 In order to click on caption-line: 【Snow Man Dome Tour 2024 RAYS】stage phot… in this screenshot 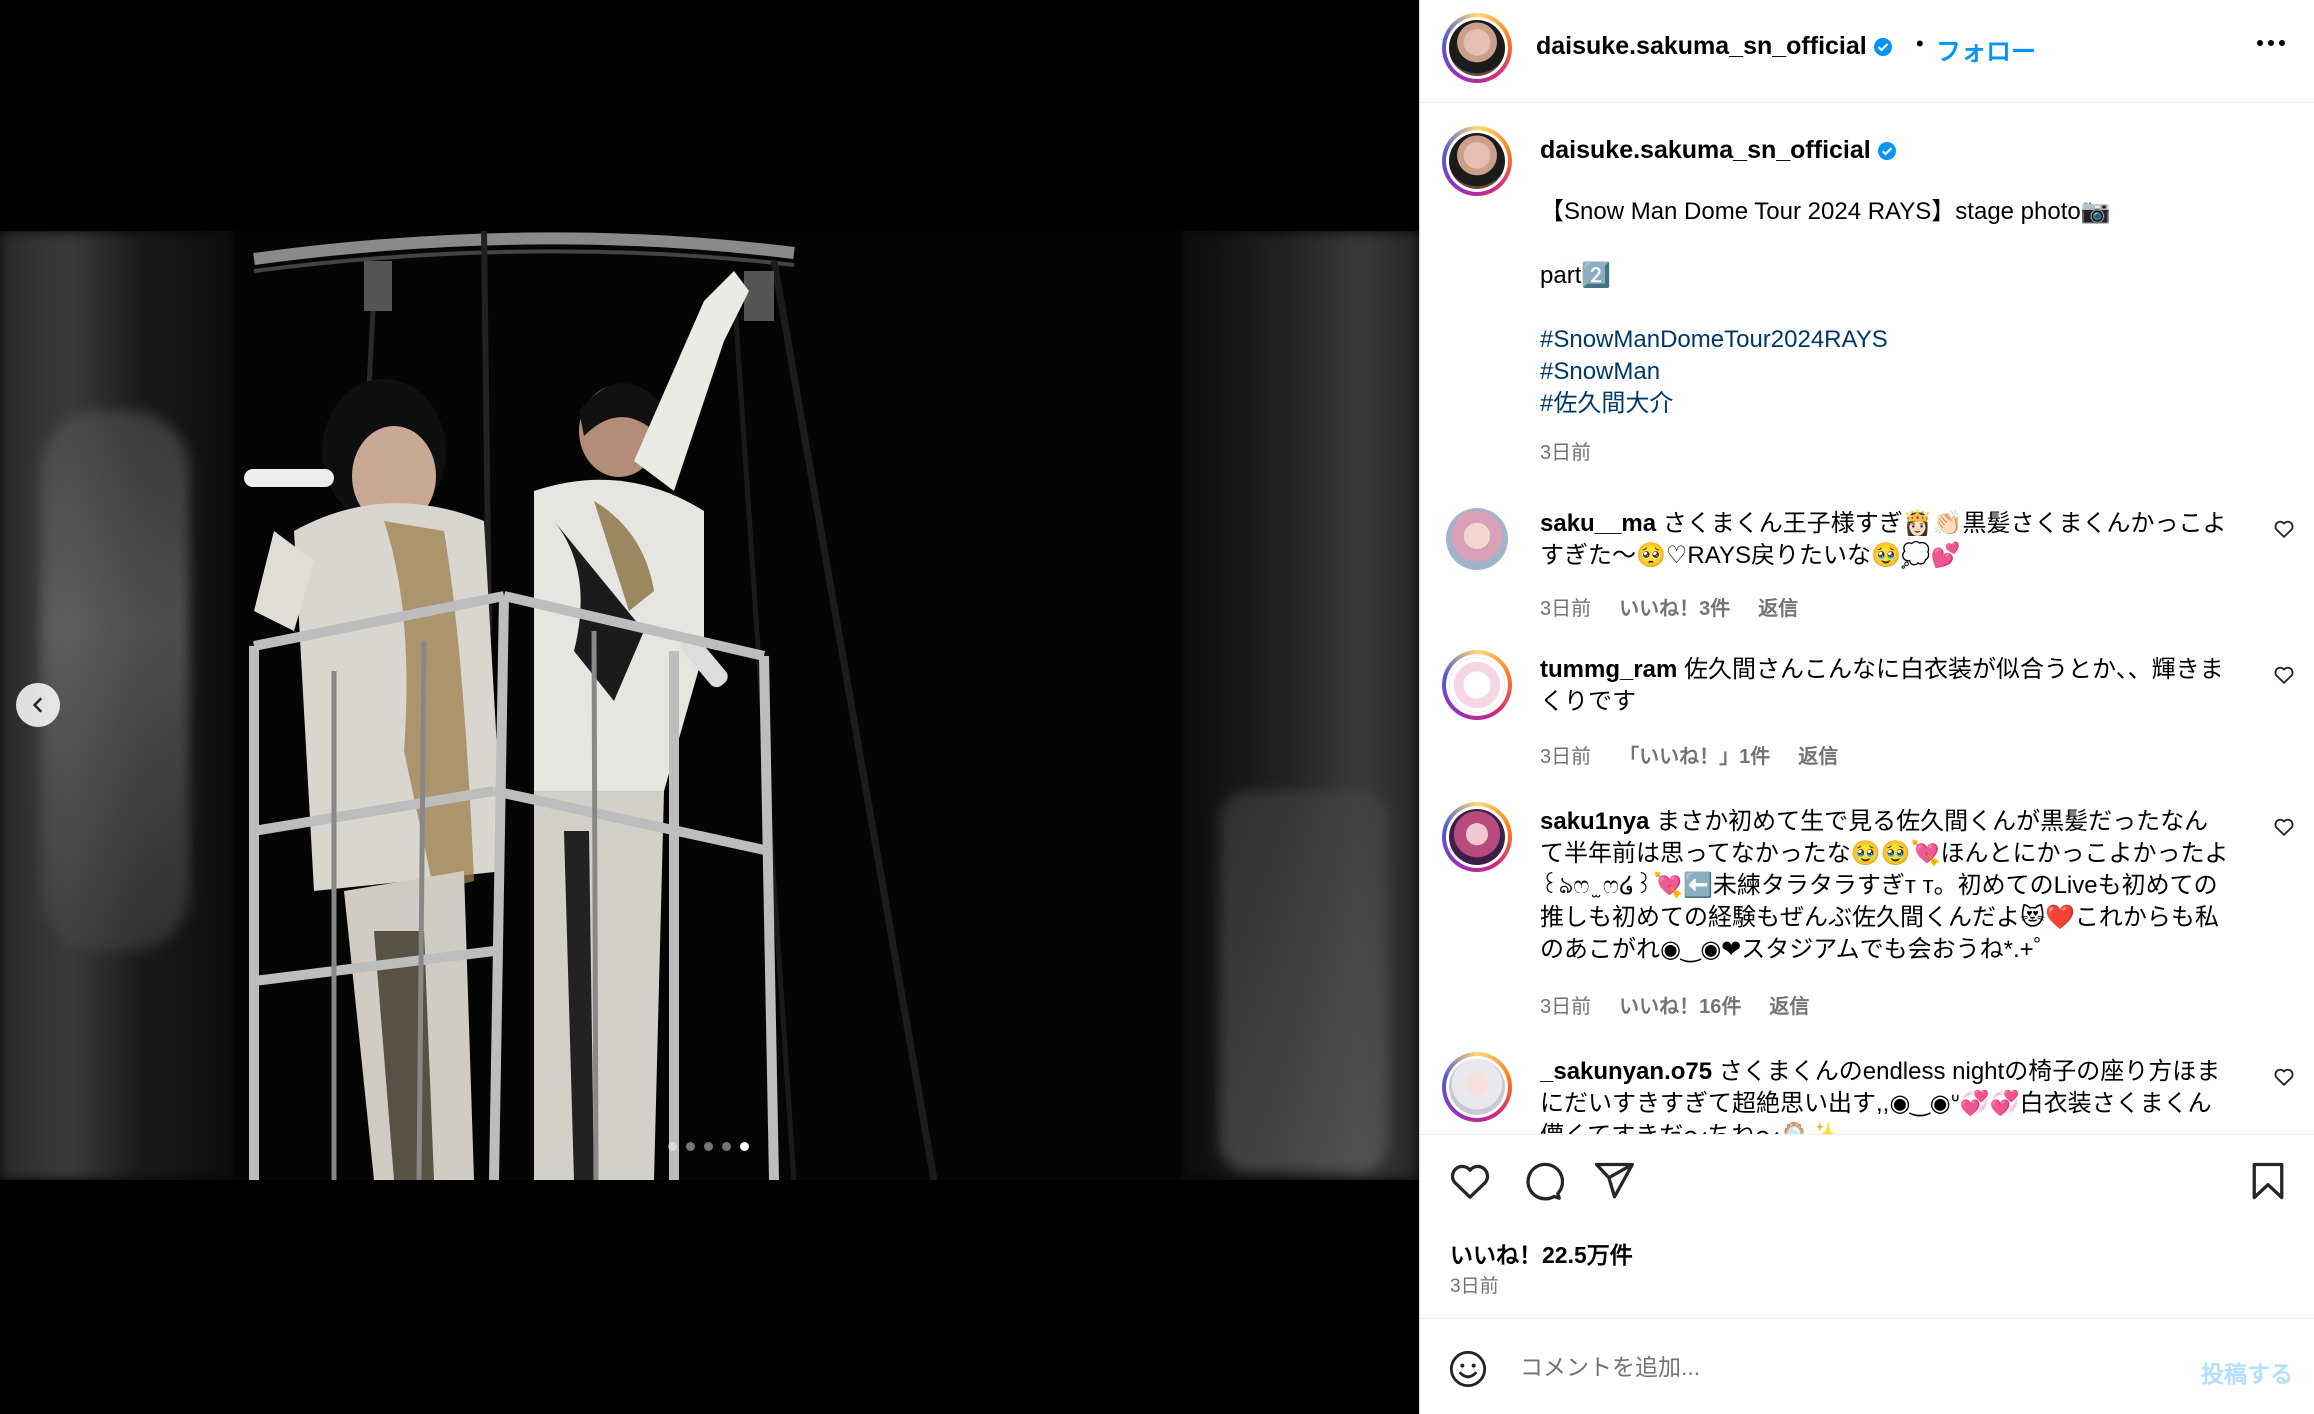, I will do `click(1825, 211)`.